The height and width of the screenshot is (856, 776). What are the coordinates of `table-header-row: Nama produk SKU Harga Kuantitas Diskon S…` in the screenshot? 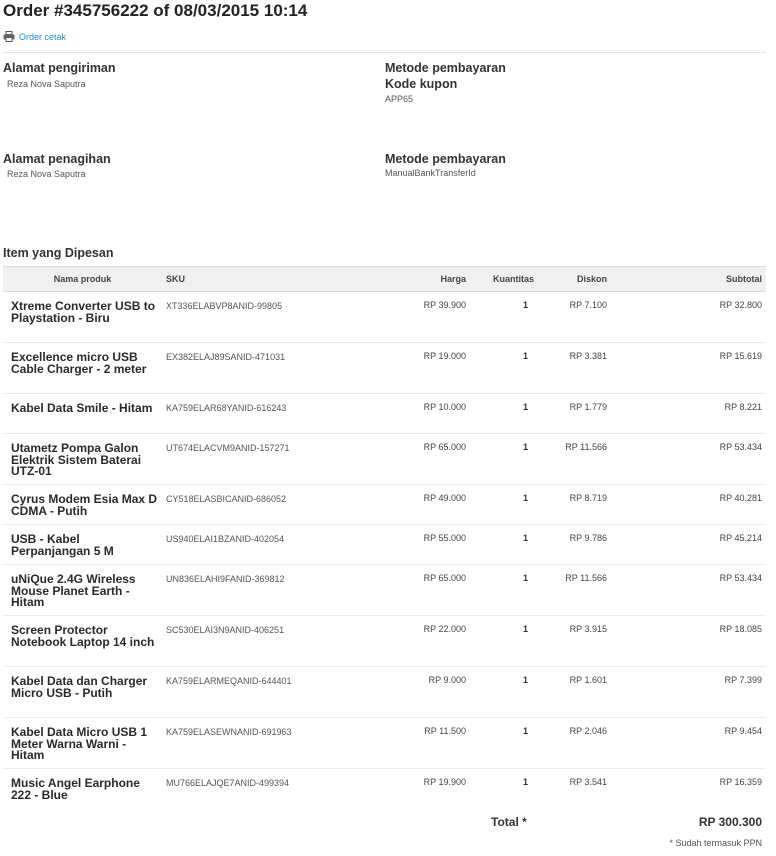 It's located at (384, 279).